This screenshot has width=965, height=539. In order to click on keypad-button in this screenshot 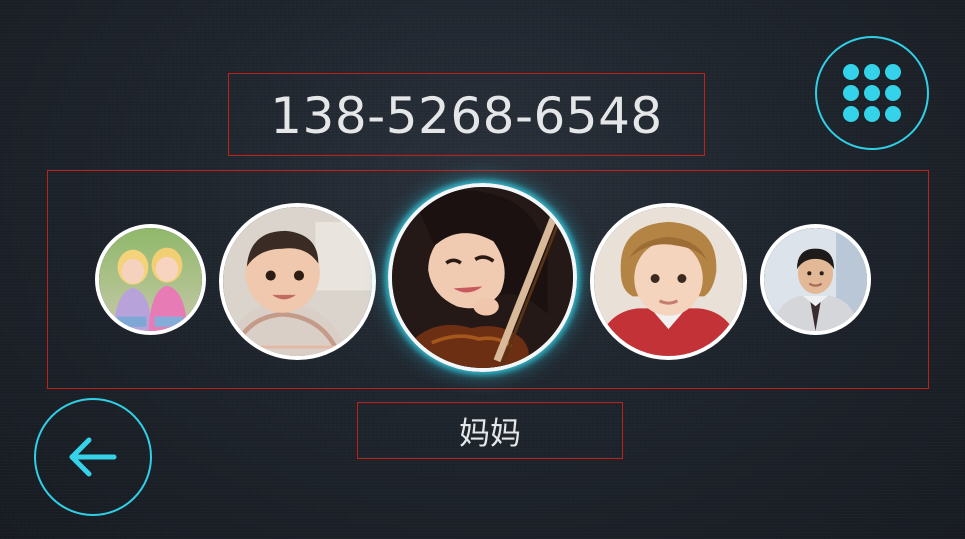, I will do `click(872, 93)`.